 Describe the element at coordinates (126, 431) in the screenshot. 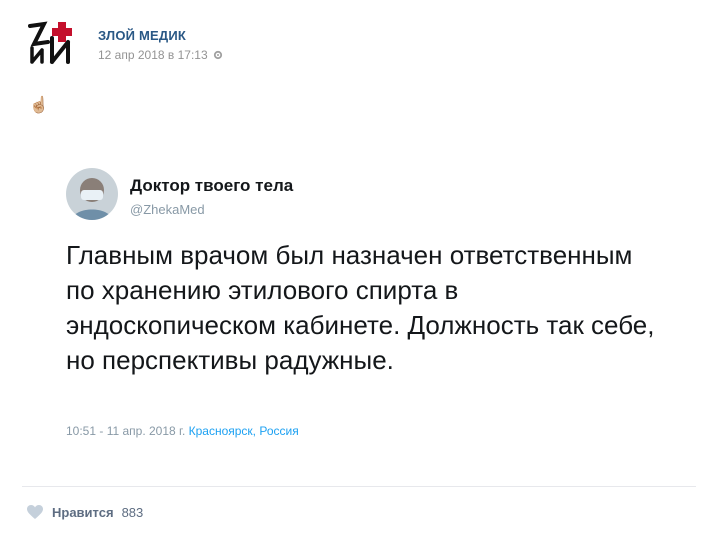

I see `tweet-timestamp: 10:51 - 11 апр. 2018 г.` at that location.